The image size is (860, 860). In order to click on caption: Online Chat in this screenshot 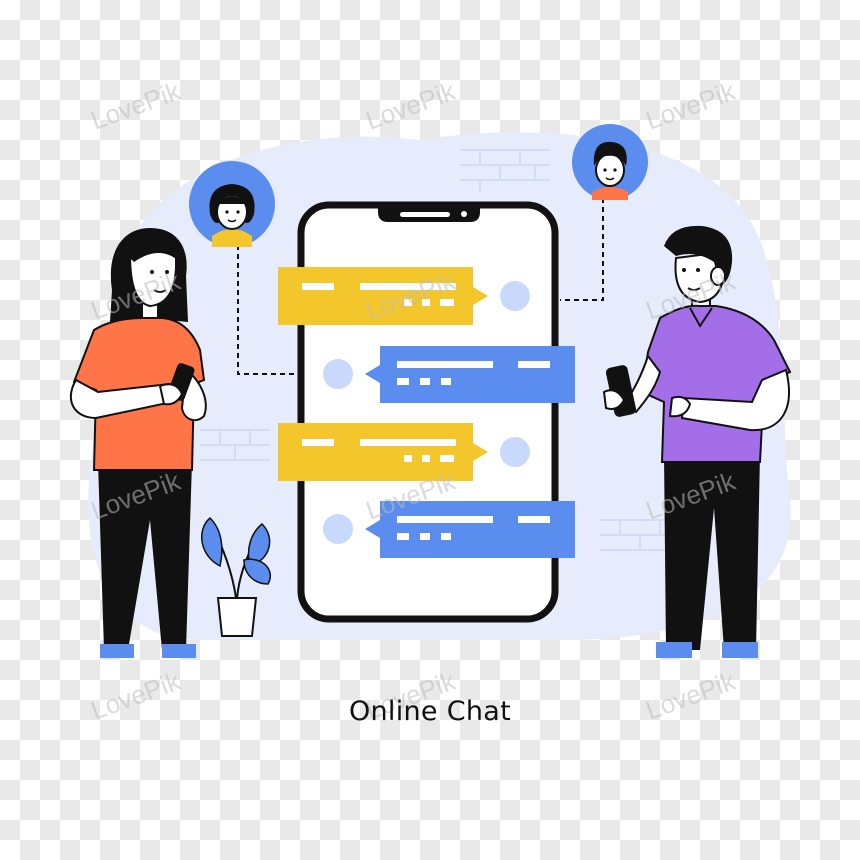, I will do `click(430, 711)`.